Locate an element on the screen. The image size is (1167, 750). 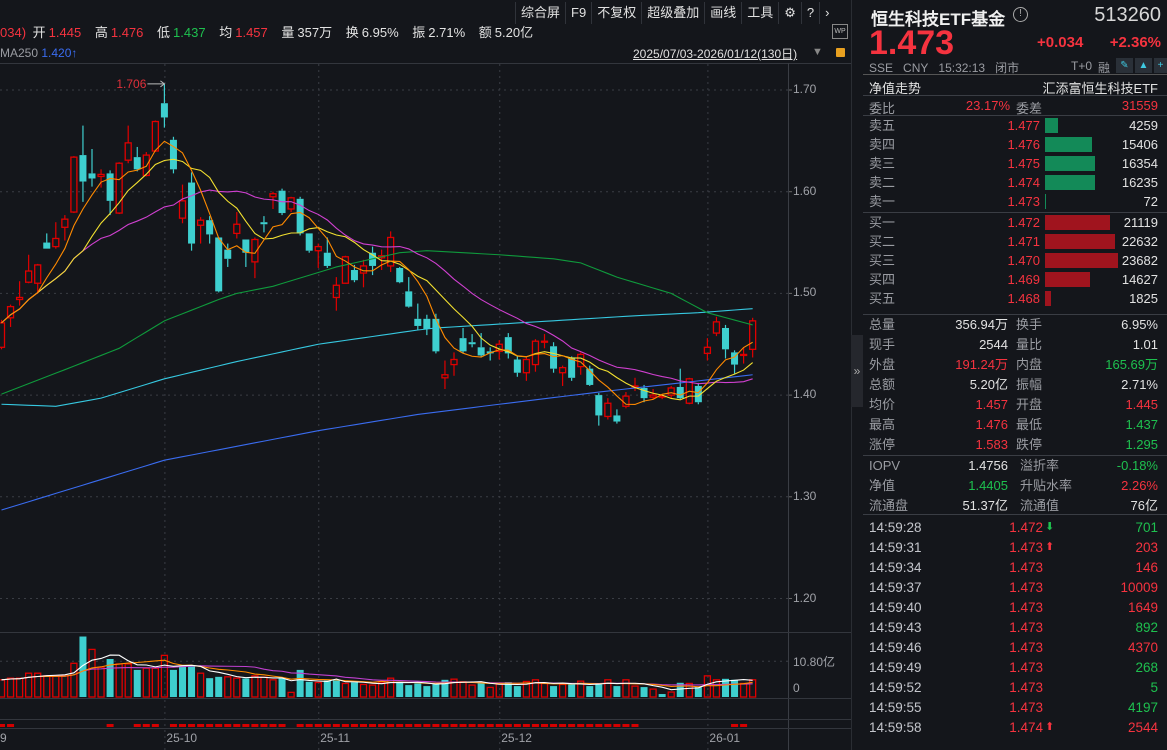
f9-button: F9 is located at coordinates (578, 13).